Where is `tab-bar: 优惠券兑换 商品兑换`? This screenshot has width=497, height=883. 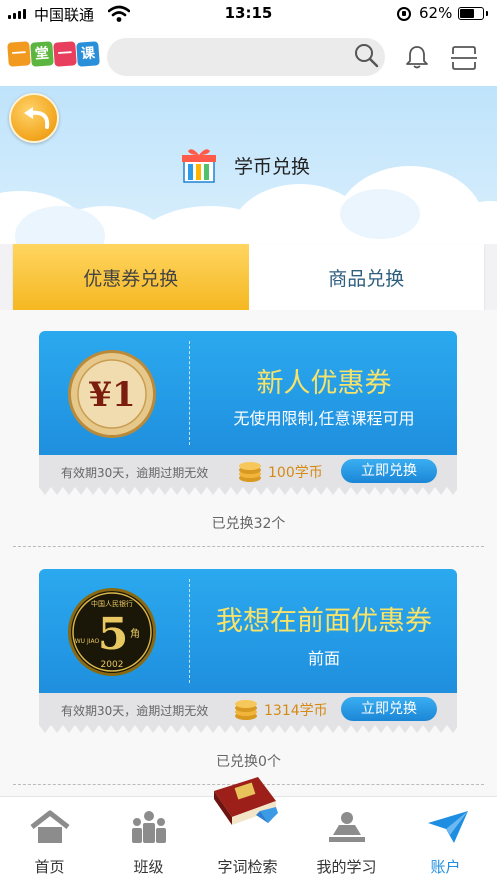 tab-bar: 优惠券兑换 商品兑换 is located at coordinates (248, 277).